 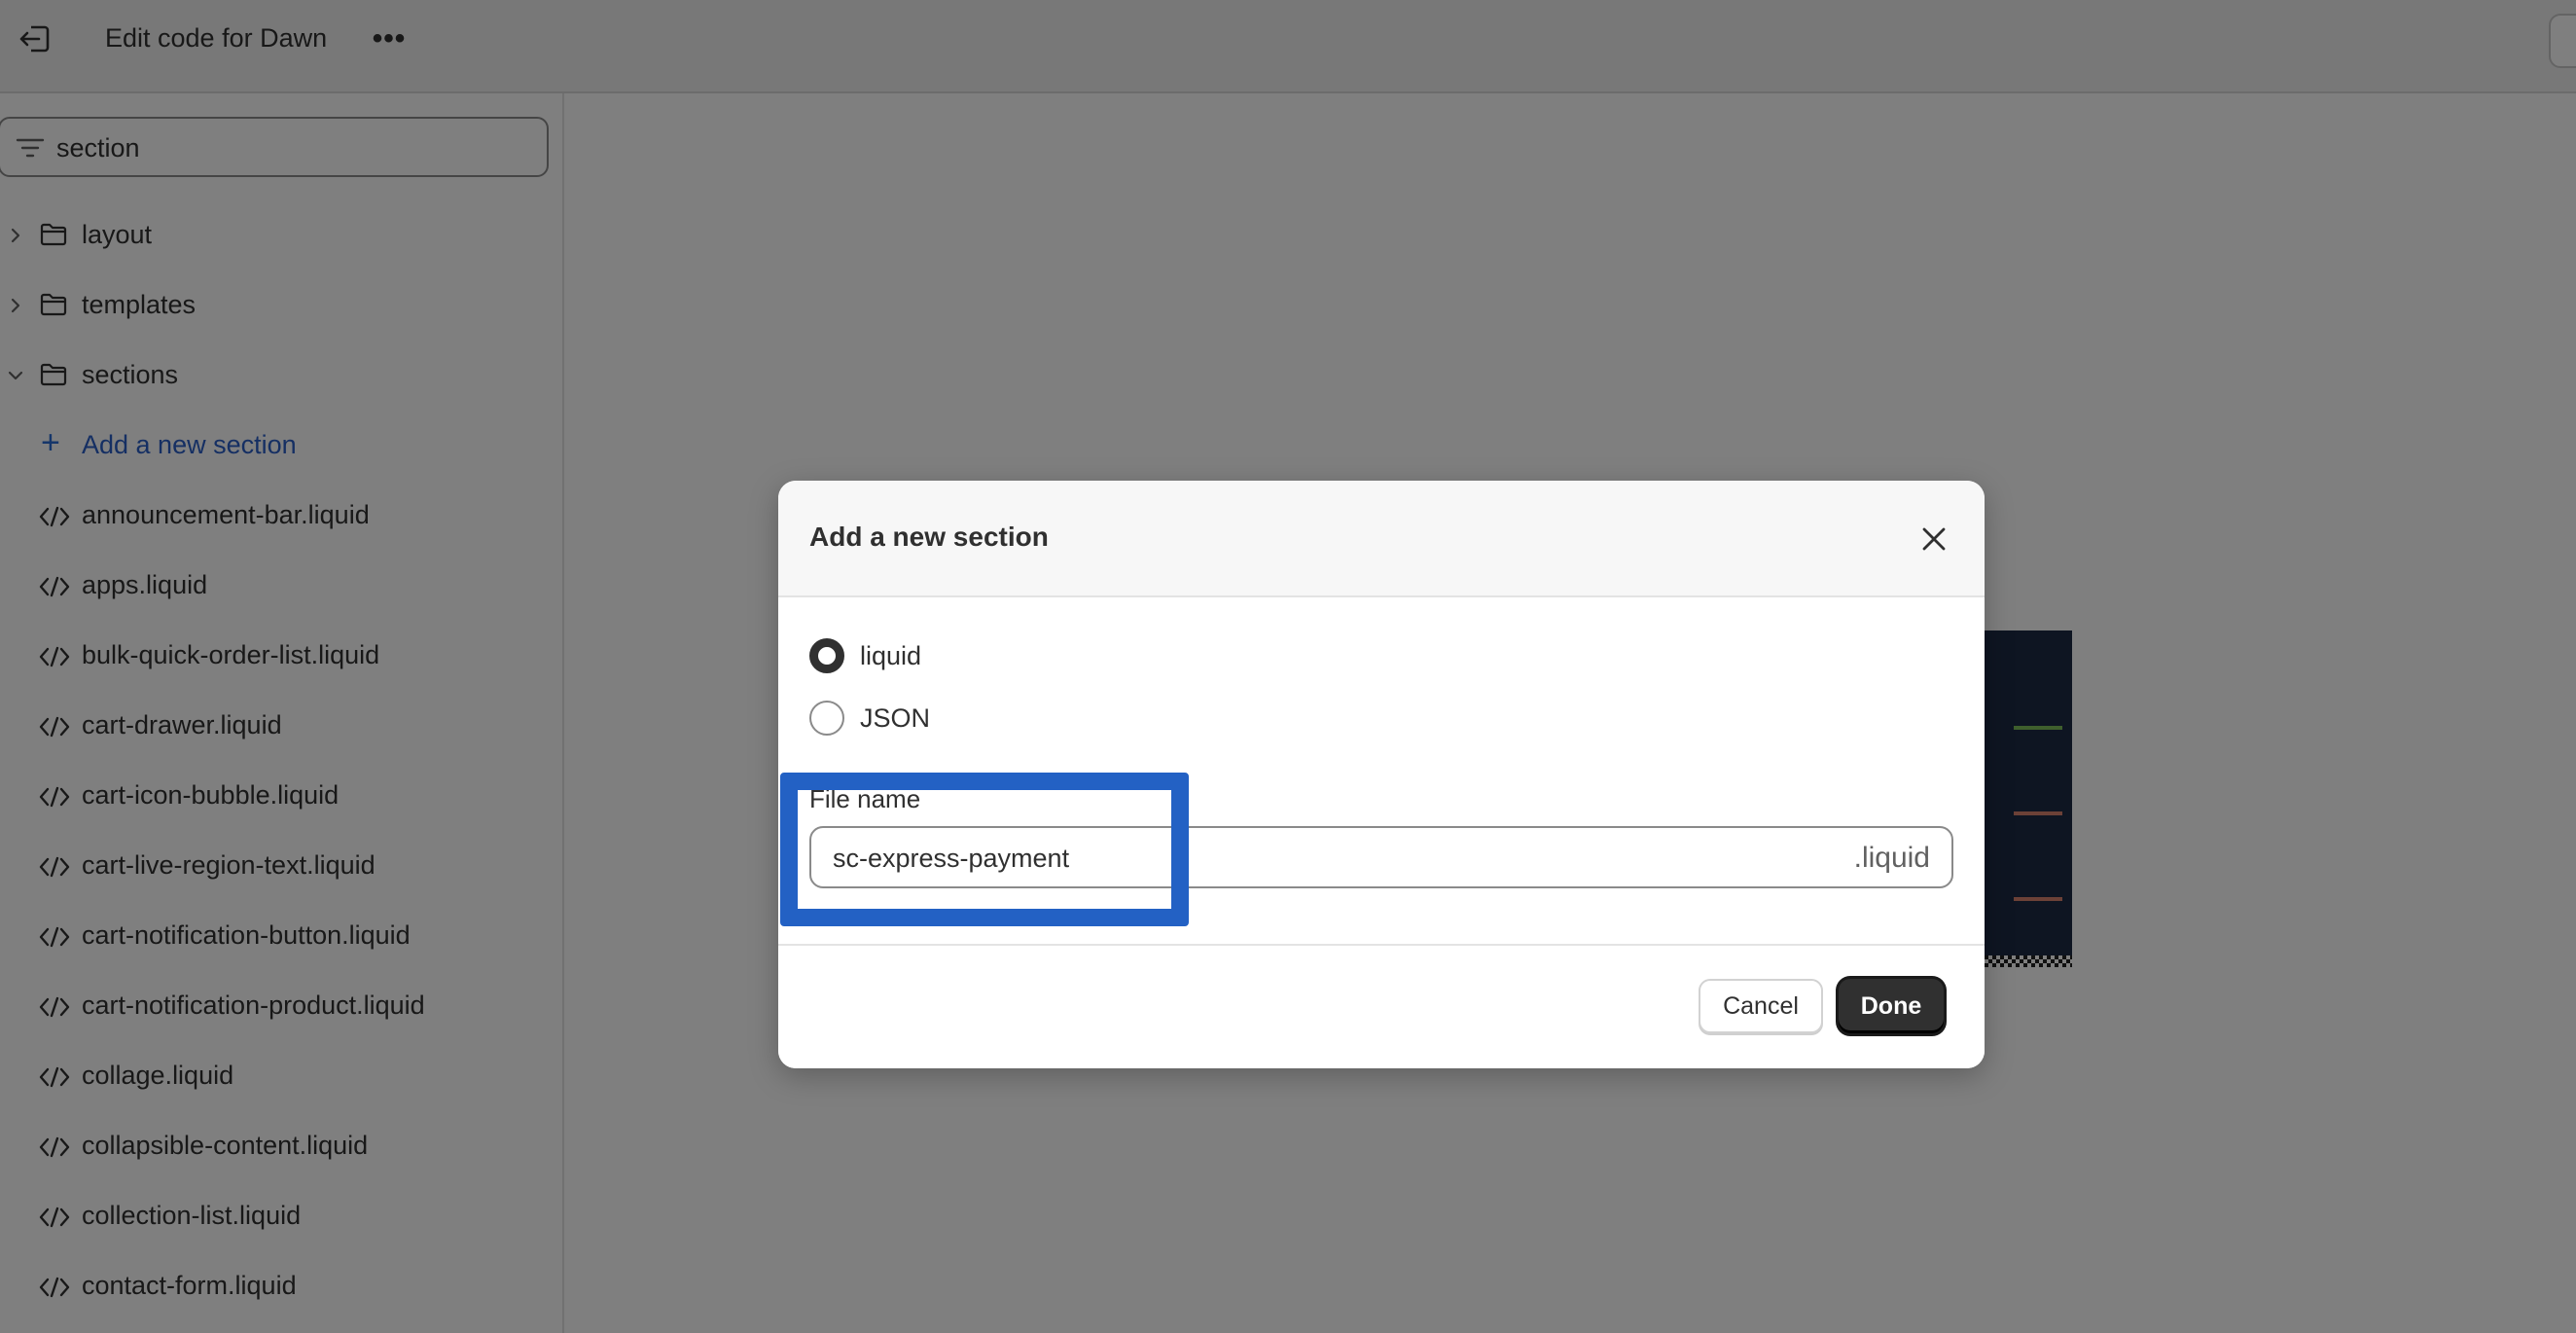 What do you see at coordinates (1933, 539) in the screenshot?
I see `close-icon` at bounding box center [1933, 539].